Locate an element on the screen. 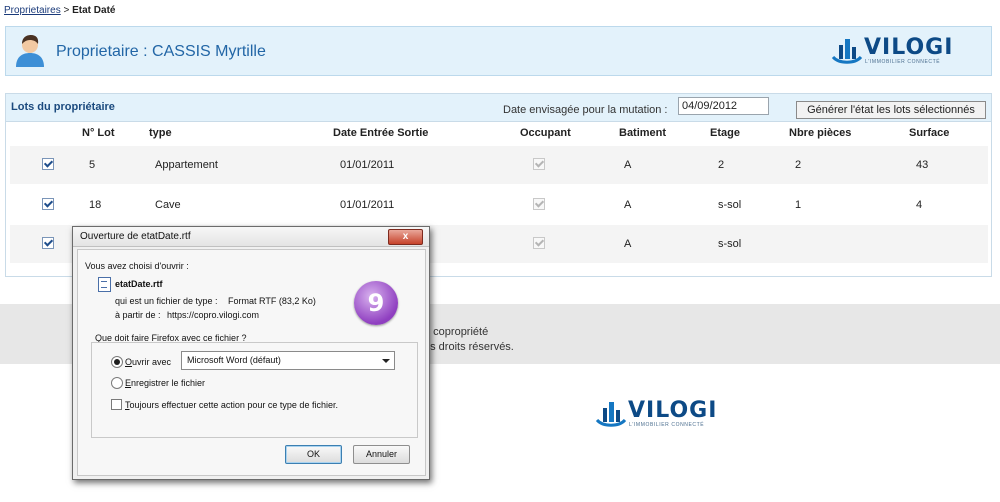  close-icon: x is located at coordinates (405, 236).